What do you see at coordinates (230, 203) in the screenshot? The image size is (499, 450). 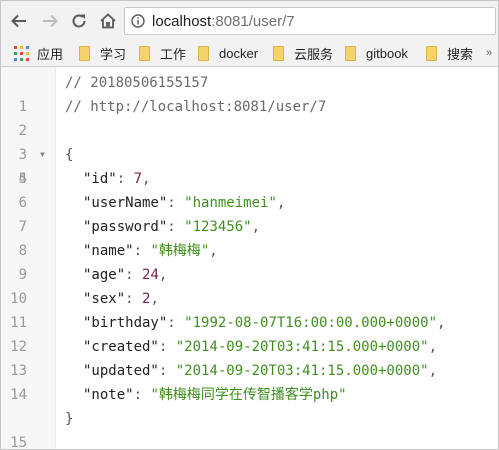 I see `json-value: "hanmeimei"` at bounding box center [230, 203].